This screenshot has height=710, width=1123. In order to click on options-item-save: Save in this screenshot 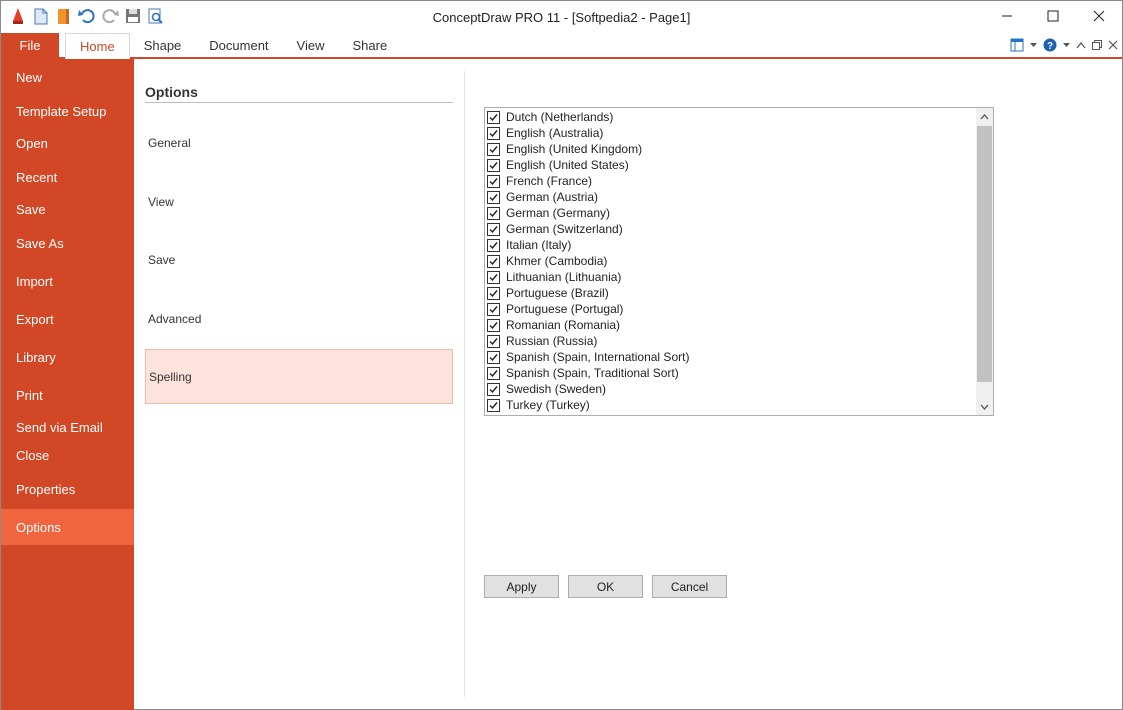, I will do `click(299, 259)`.